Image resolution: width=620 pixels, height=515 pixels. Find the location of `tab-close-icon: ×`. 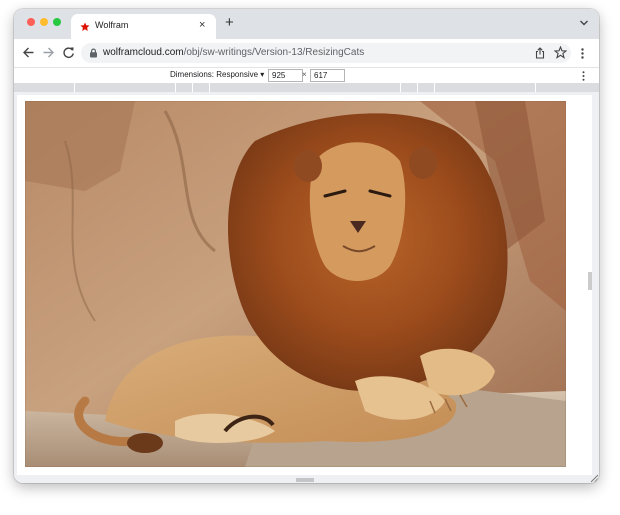

tab-close-icon: × is located at coordinates (202, 25).